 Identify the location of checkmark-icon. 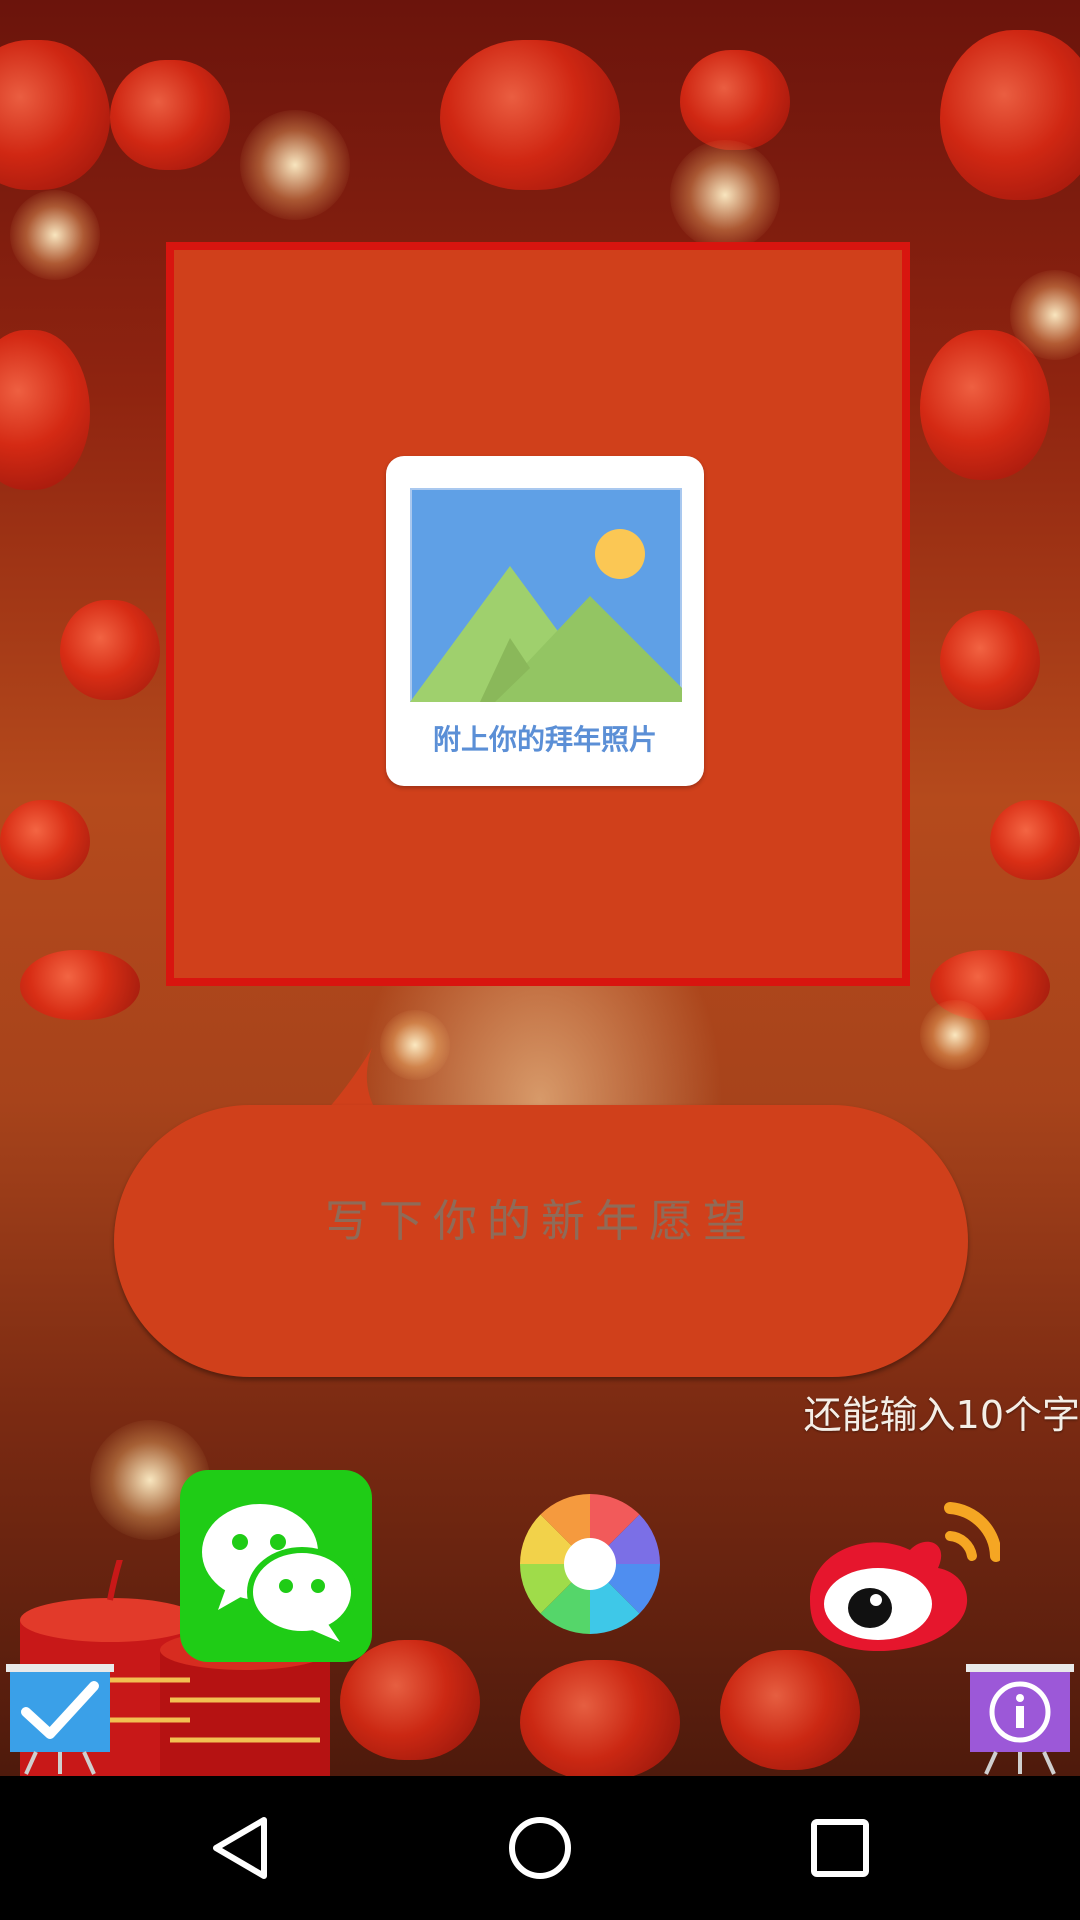
(60, 1719).